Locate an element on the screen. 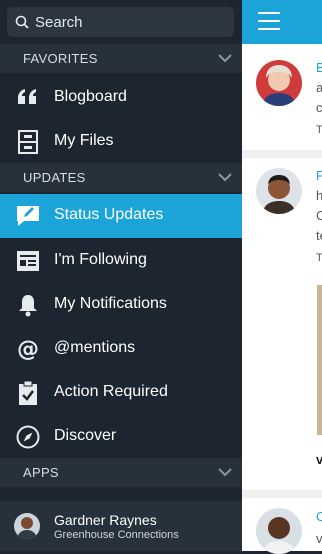 The image size is (322, 554). menu-item-label: @mentions is located at coordinates (95, 347).